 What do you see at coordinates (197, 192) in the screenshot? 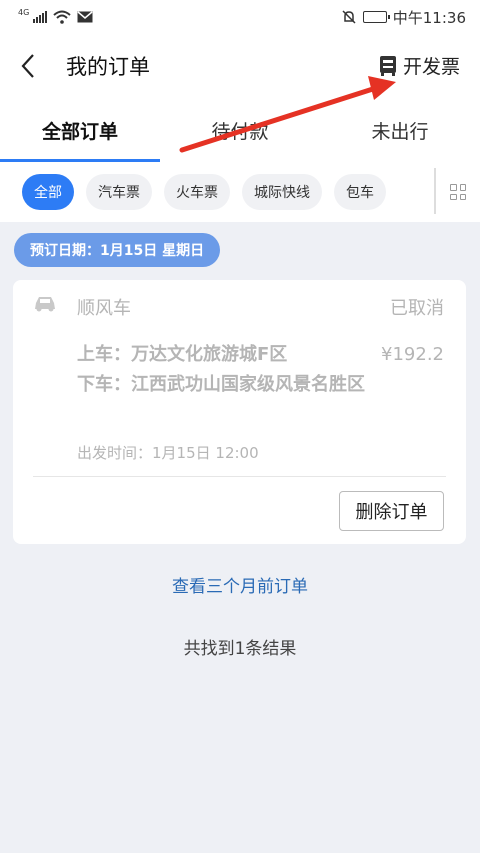
I see `filter-chip-train: 火车票` at bounding box center [197, 192].